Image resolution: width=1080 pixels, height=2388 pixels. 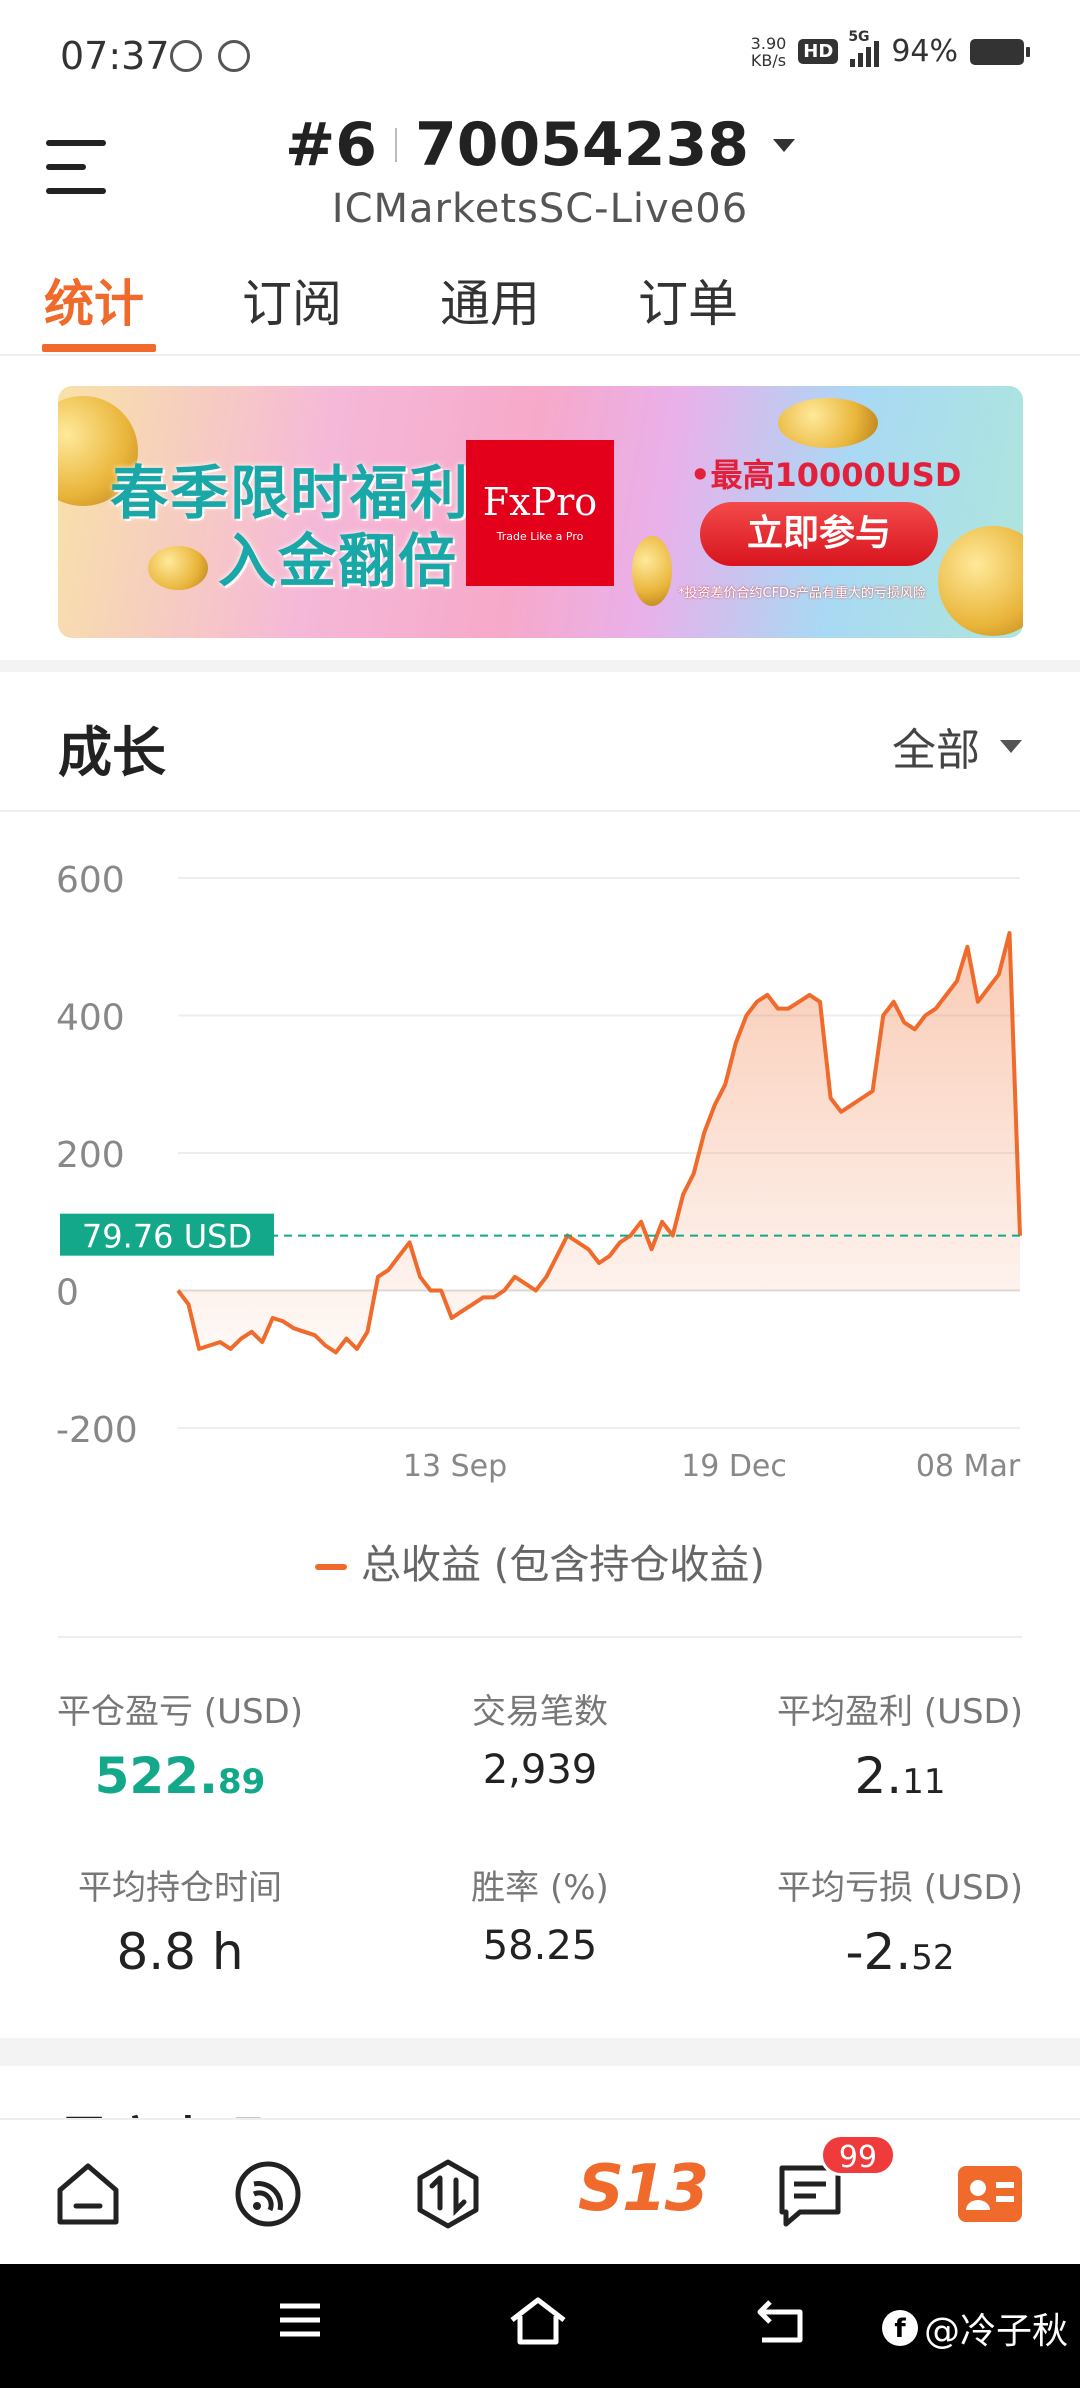 What do you see at coordinates (924, 51) in the screenshot?
I see `battery-percent: 94%` at bounding box center [924, 51].